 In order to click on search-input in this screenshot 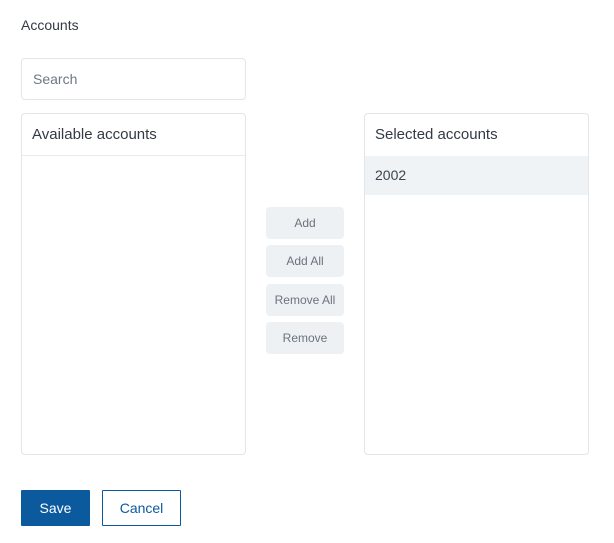, I will do `click(133, 79)`.